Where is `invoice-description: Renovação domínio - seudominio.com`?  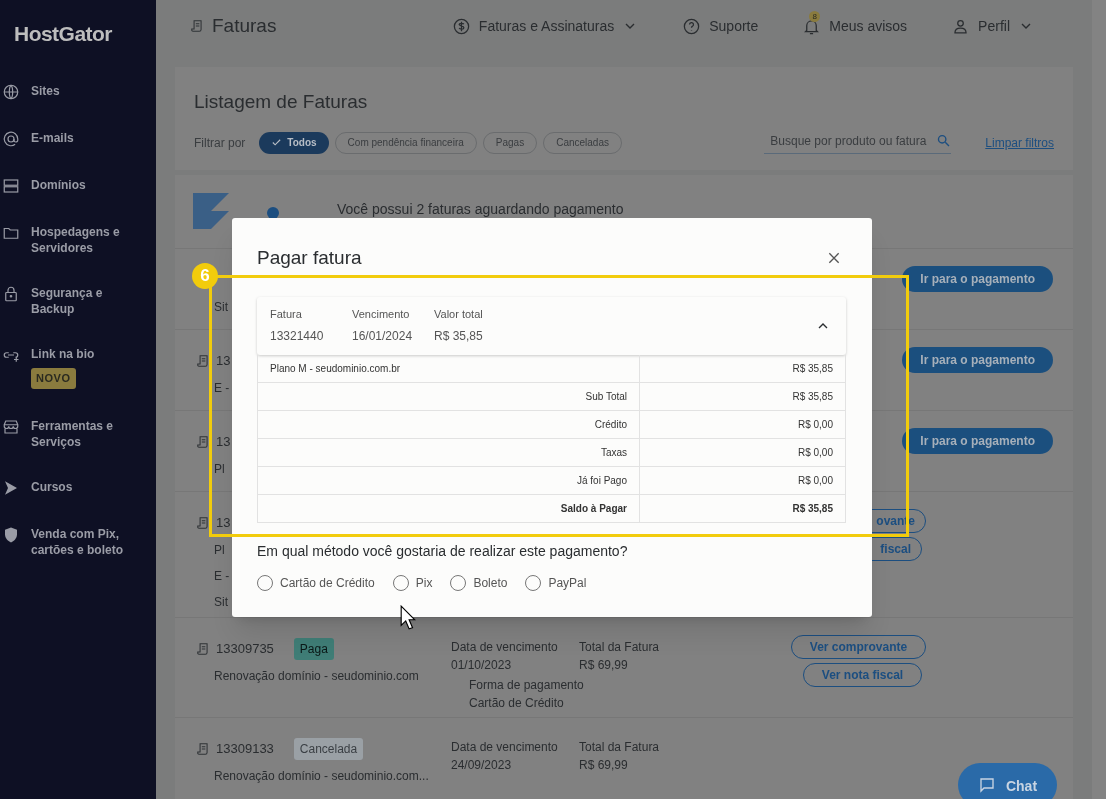
invoice-description: Renovação domínio - seudominio.com is located at coordinates (316, 676).